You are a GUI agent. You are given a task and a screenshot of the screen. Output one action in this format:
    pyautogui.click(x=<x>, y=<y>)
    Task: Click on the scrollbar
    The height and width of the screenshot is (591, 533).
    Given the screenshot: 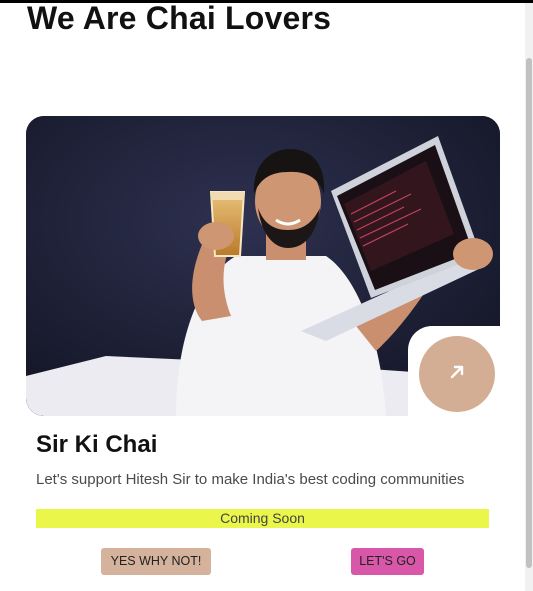 What is the action you would take?
    pyautogui.click(x=529, y=297)
    